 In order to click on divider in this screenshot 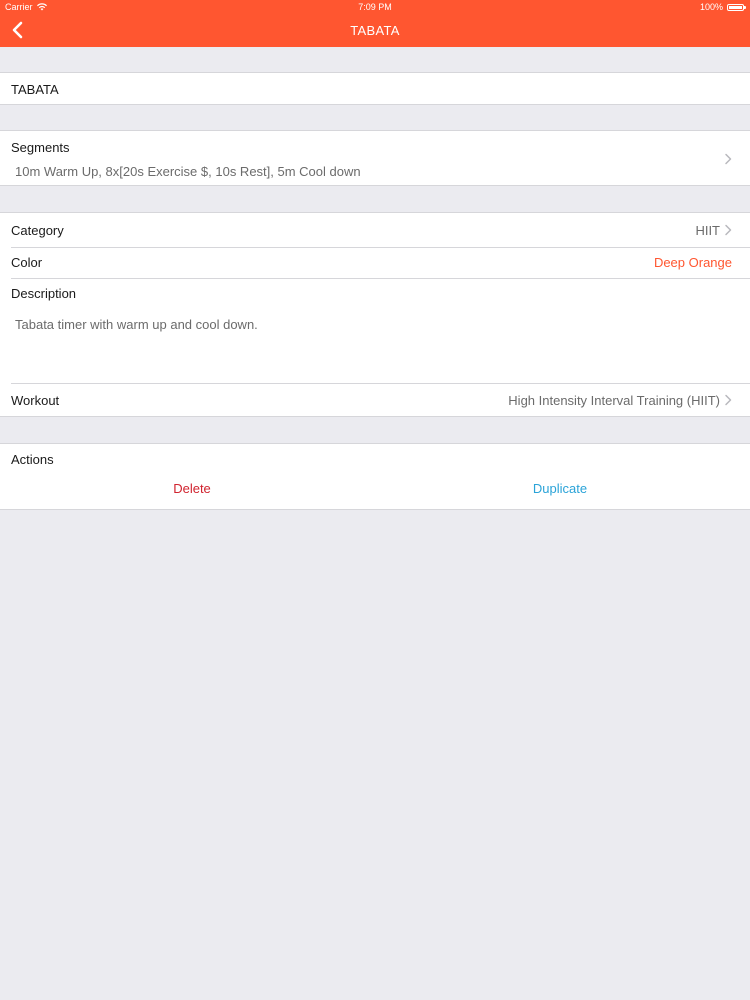, I will do `click(380, 278)`.